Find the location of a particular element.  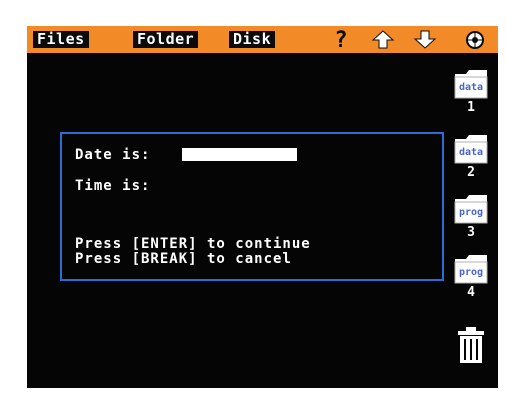

break-prompt: Press [BREAK] to cancel is located at coordinates (183, 259).